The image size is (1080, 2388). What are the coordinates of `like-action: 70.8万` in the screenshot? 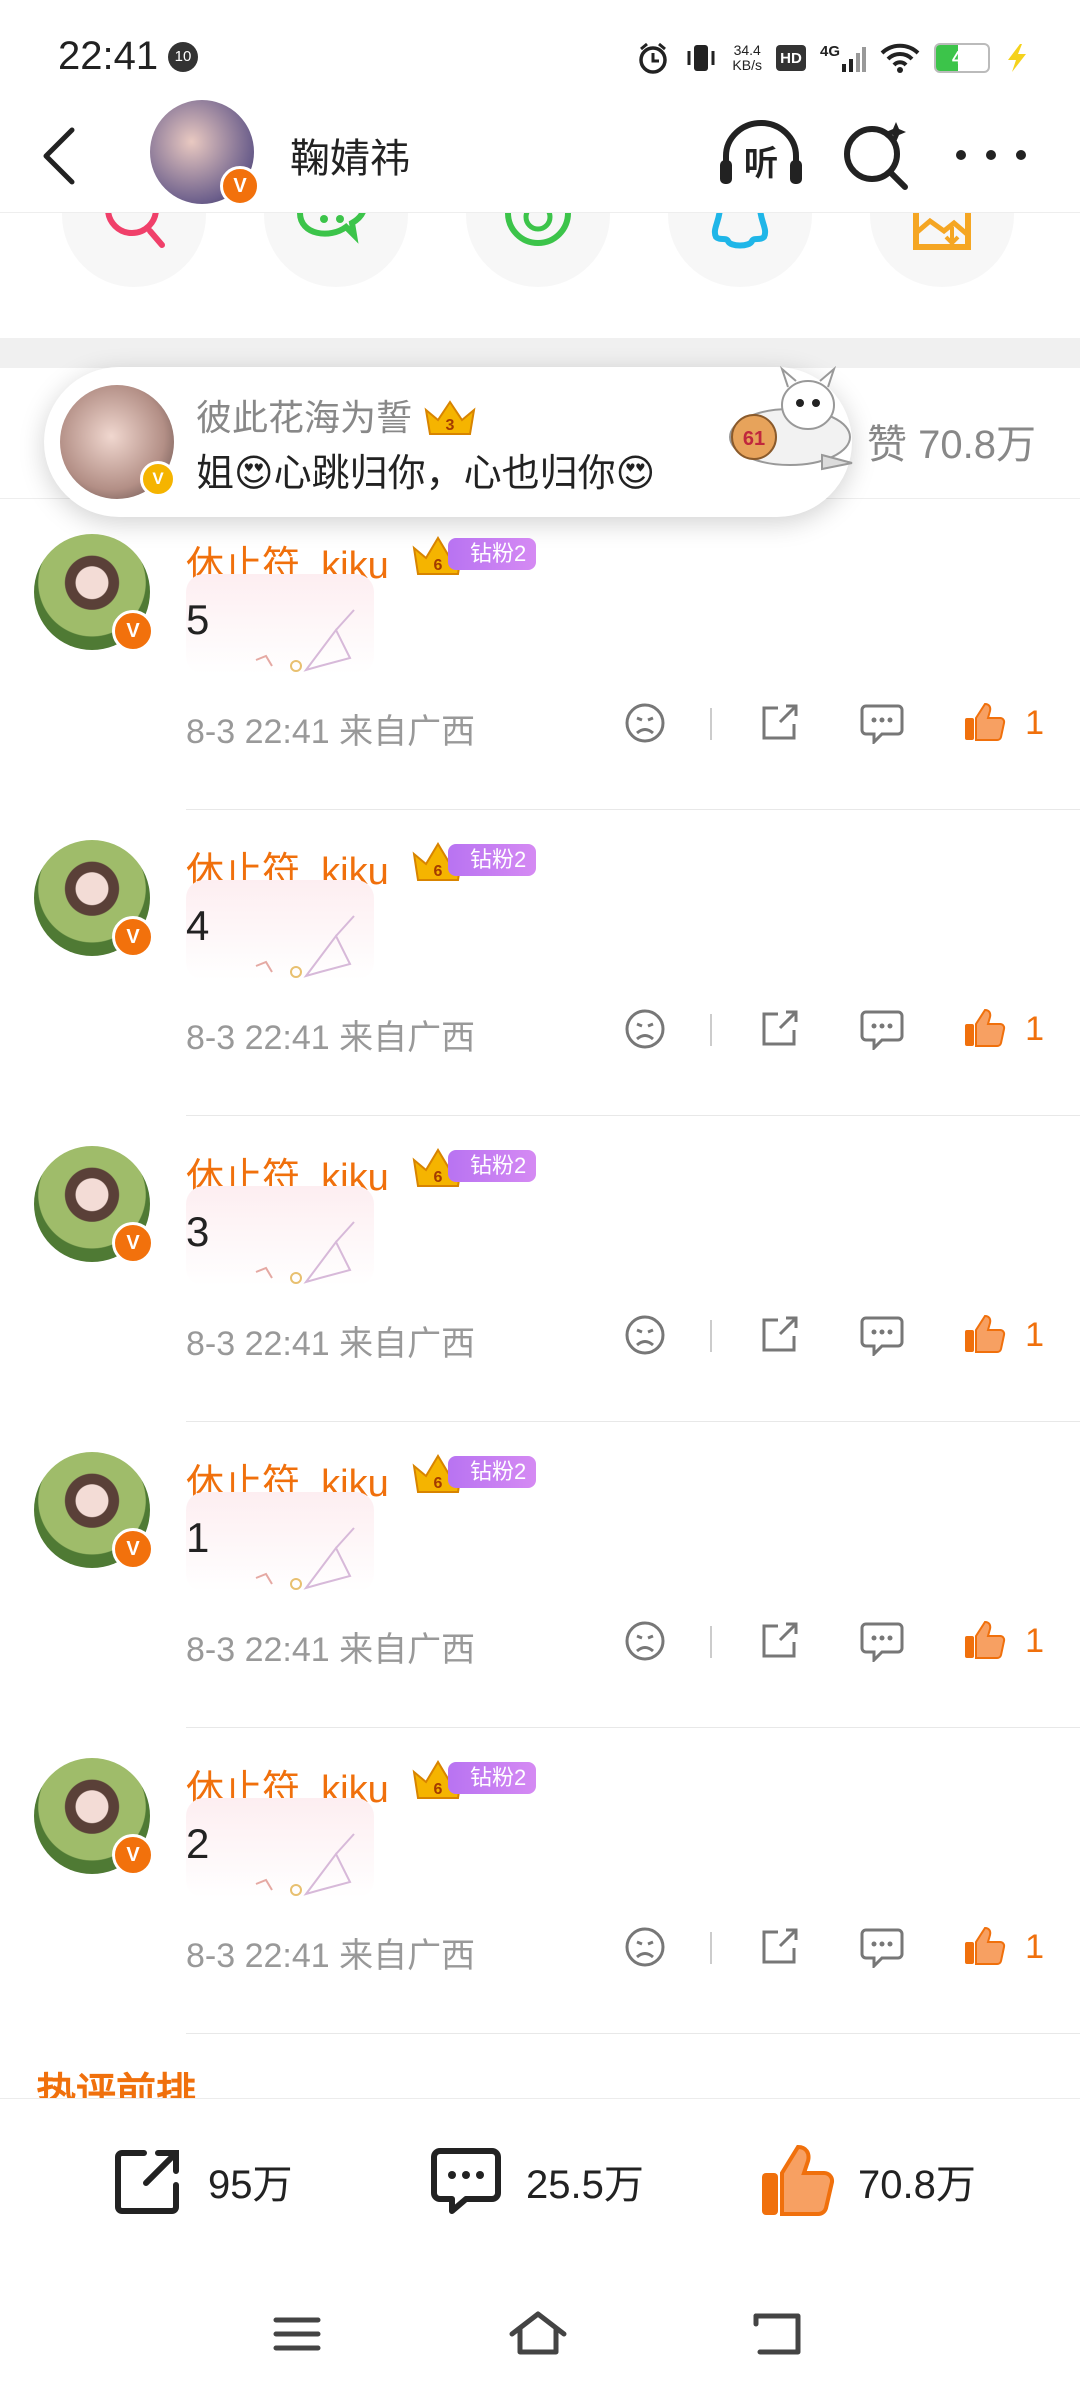 It's located at (866, 2181).